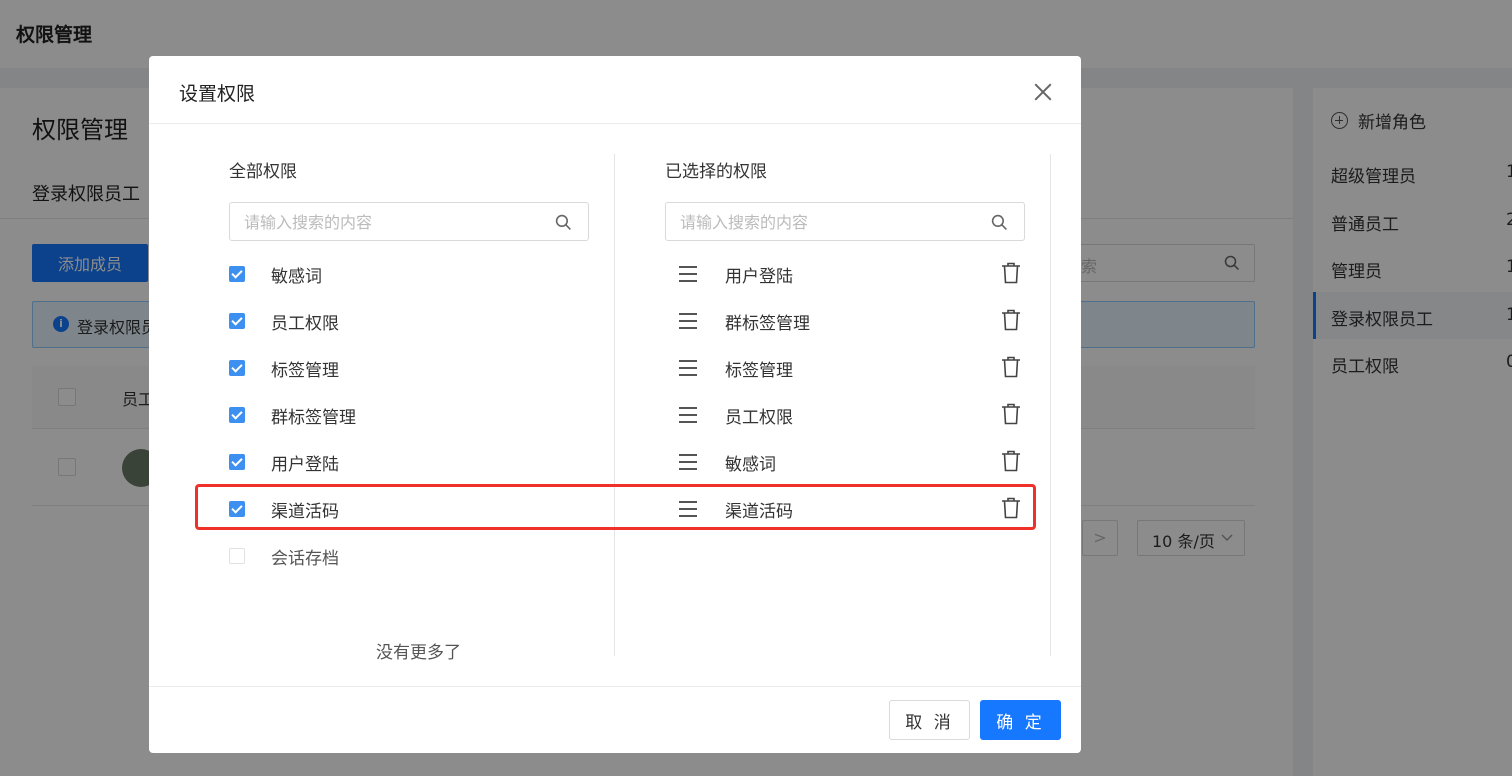 The width and height of the screenshot is (1512, 776). Describe the element at coordinates (851, 368) in the screenshot. I see `selected-item-tag-management: 标签管理` at that location.